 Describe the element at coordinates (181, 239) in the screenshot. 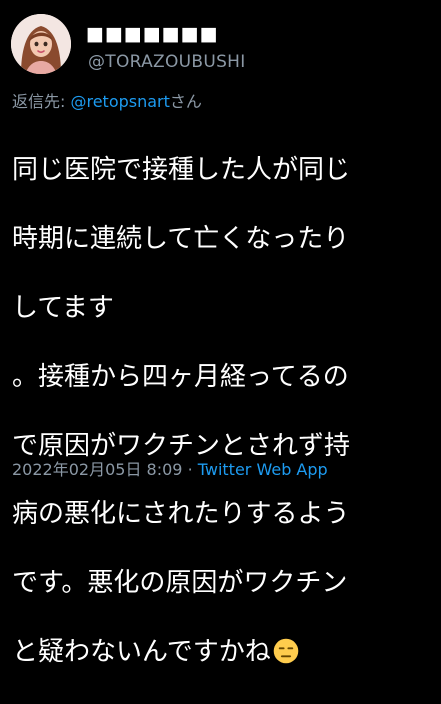

I see `tweet-line: 時期に連続して亡くなったり` at that location.